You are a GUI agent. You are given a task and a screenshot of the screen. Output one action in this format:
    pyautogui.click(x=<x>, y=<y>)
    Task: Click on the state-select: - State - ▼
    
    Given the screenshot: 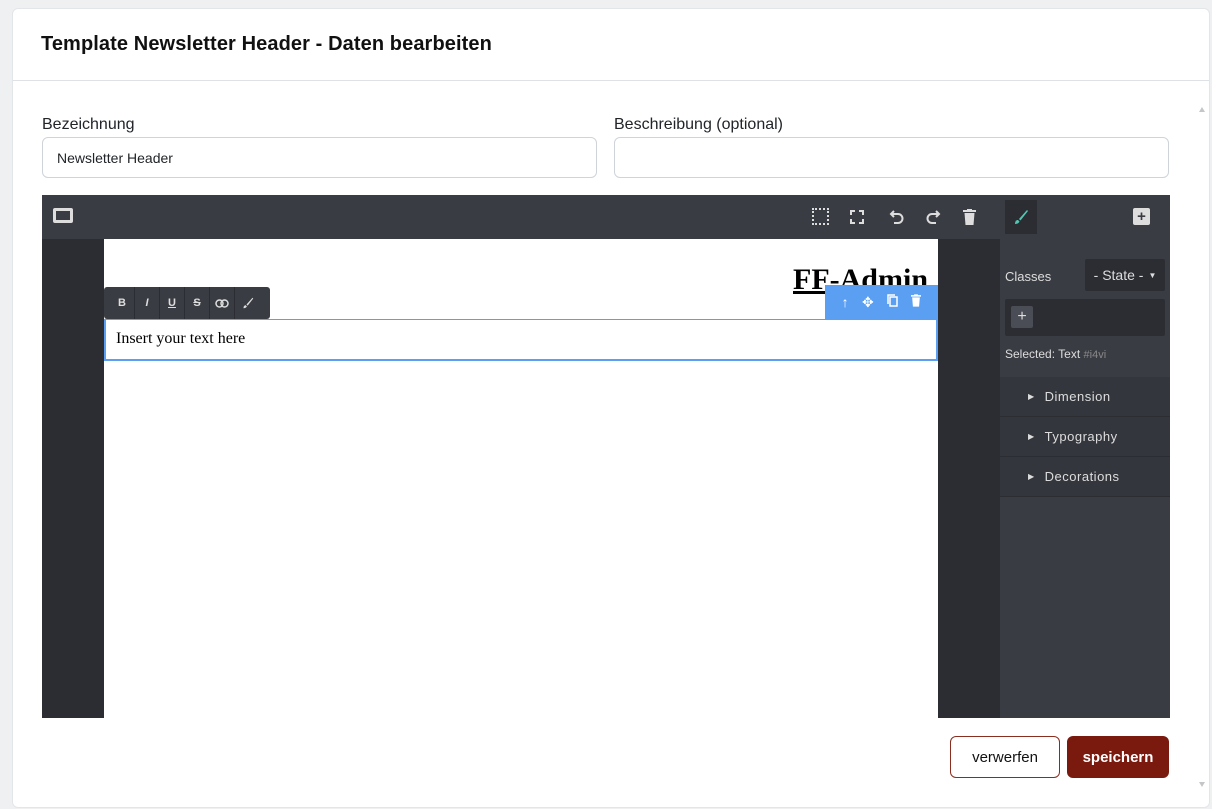 What is the action you would take?
    pyautogui.click(x=1125, y=275)
    